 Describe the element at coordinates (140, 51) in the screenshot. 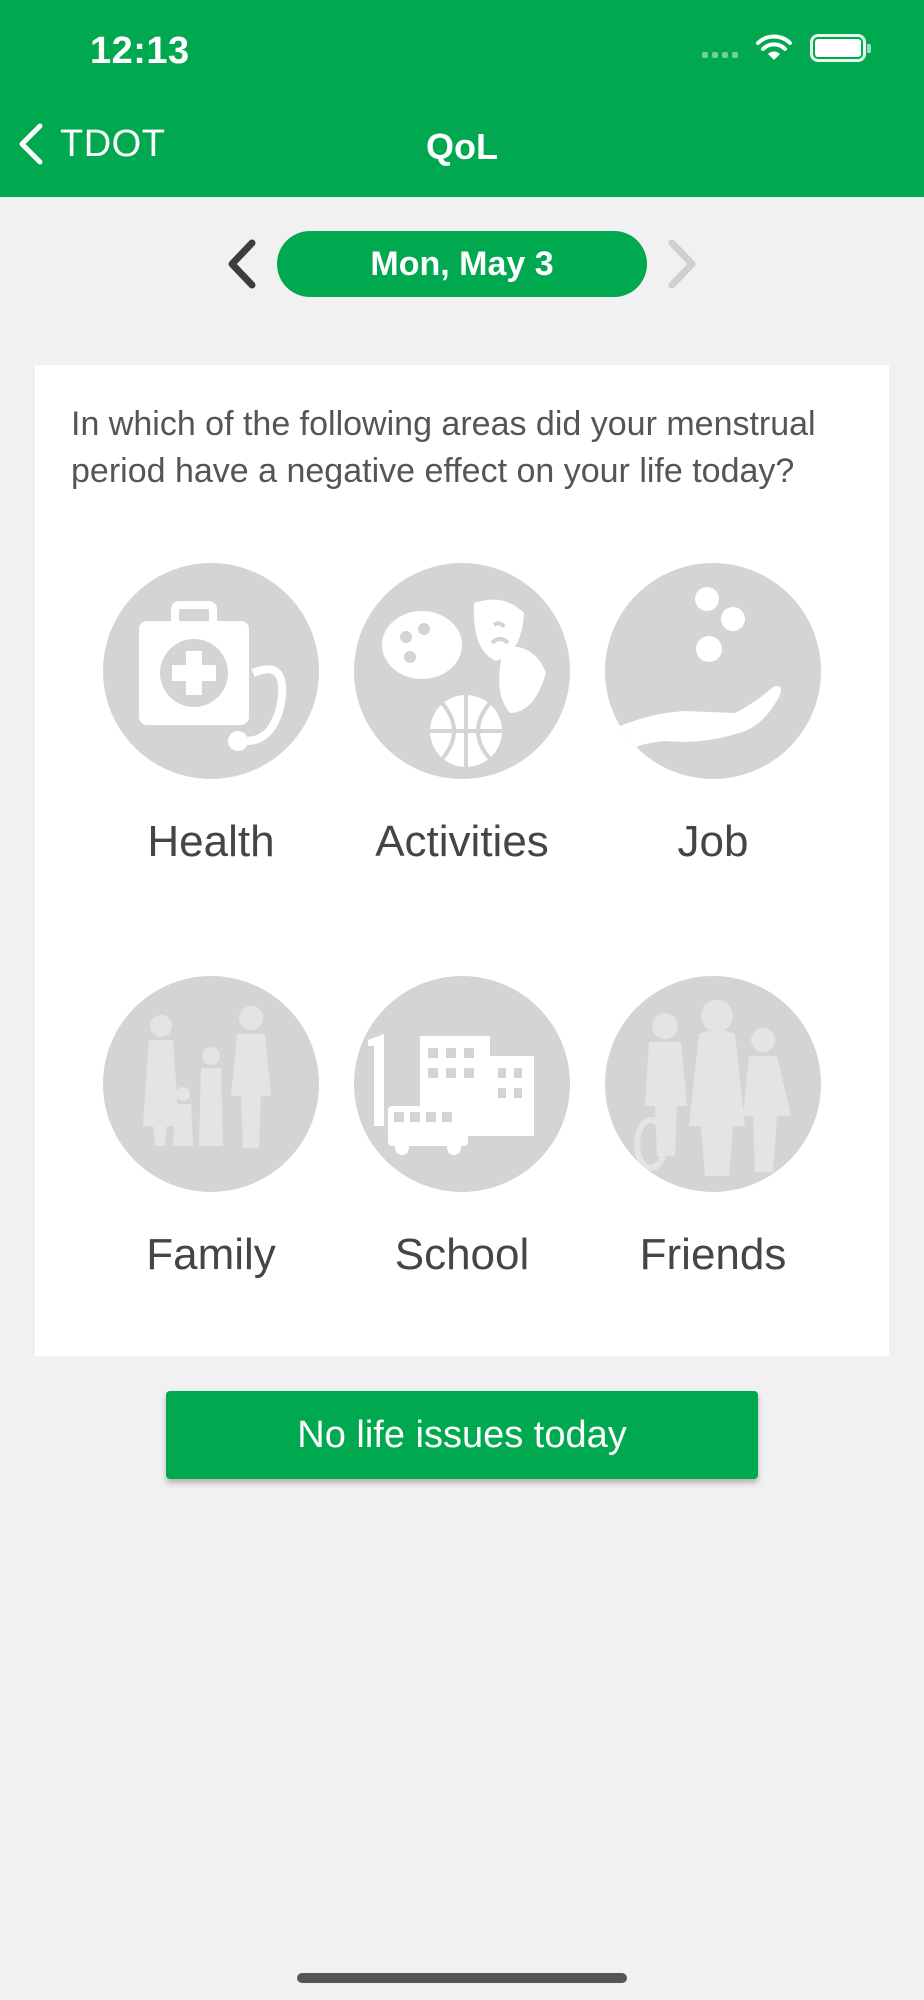

I see `status-time: 12:13` at that location.